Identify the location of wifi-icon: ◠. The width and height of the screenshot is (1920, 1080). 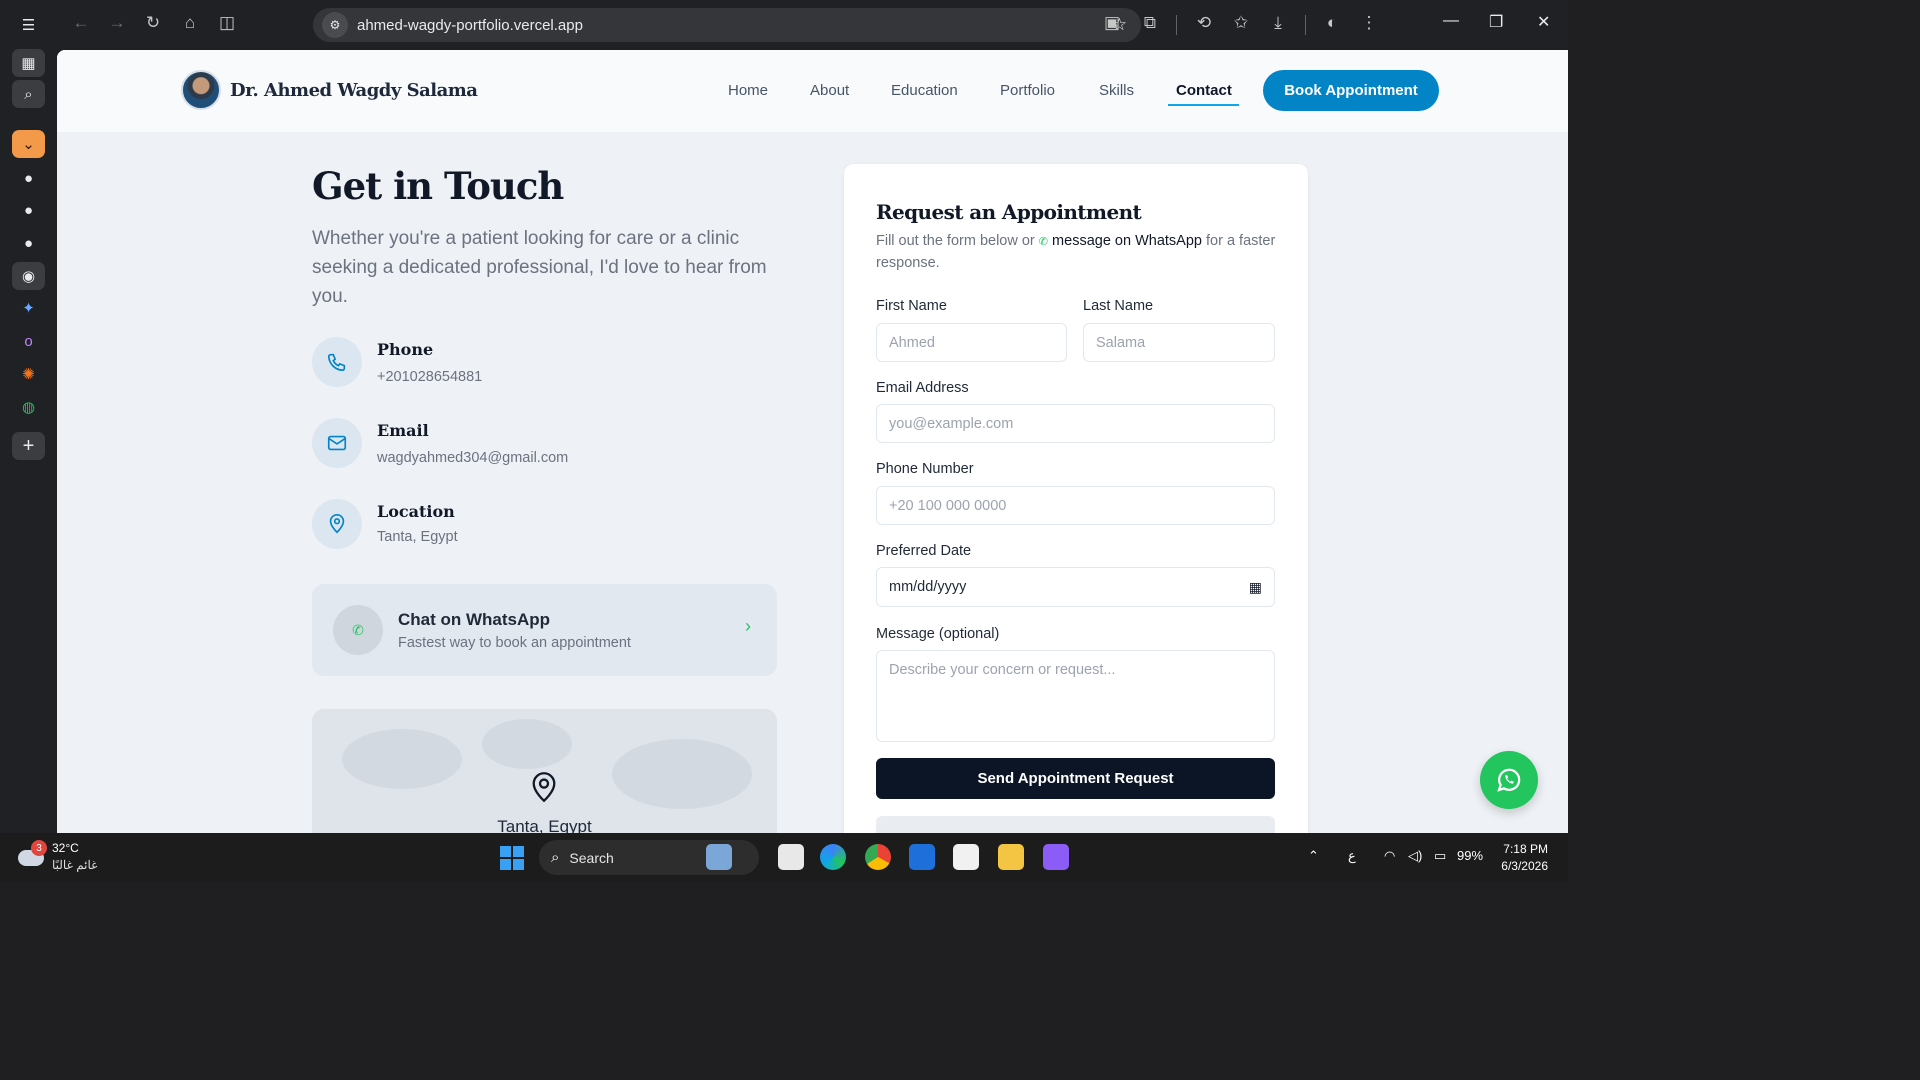
(1389, 856).